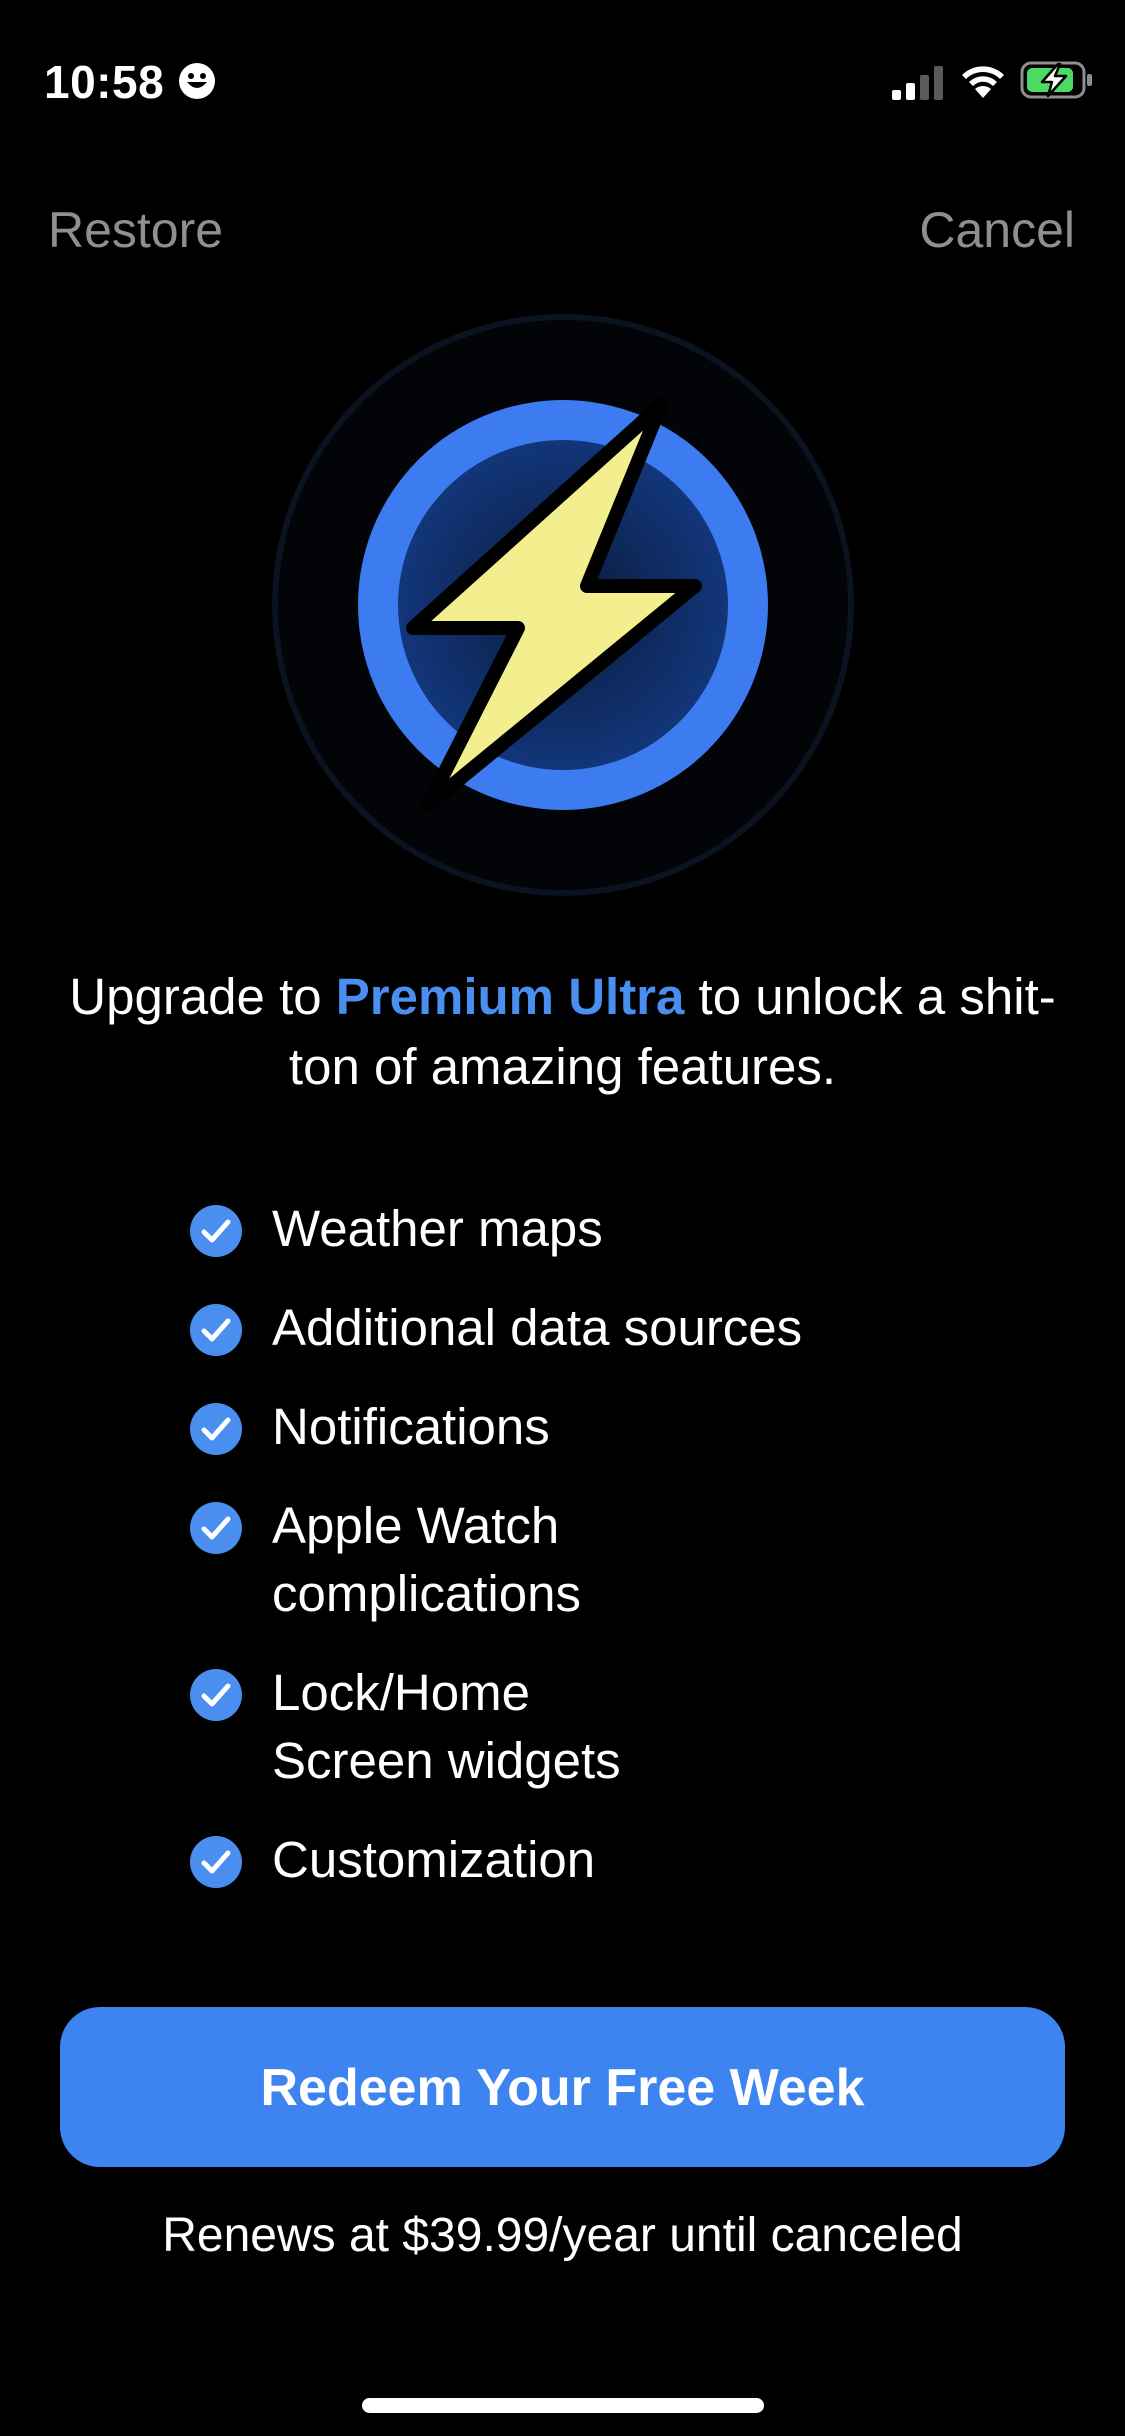  Describe the element at coordinates (1056, 80) in the screenshot. I see `battery-charging-icon` at that location.